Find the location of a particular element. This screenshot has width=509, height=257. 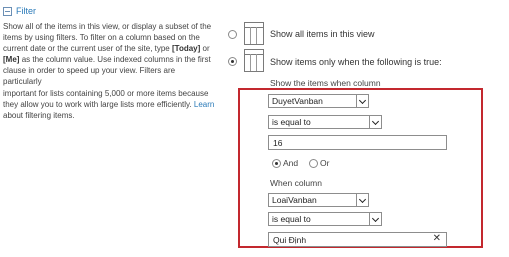

operator2-select: is equal to is located at coordinates (325, 219).